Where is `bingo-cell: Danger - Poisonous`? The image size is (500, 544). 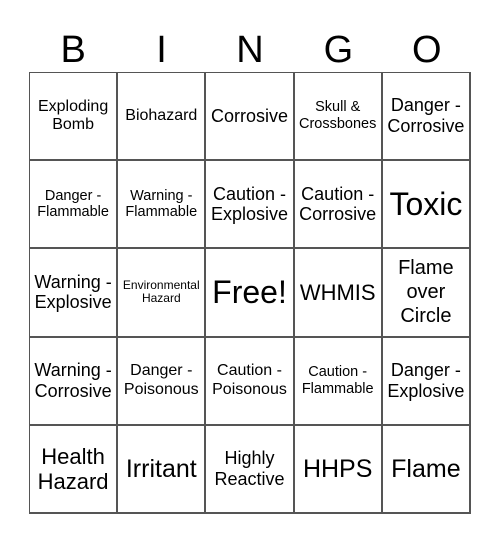
bingo-cell: Danger - Poisonous is located at coordinates (162, 381).